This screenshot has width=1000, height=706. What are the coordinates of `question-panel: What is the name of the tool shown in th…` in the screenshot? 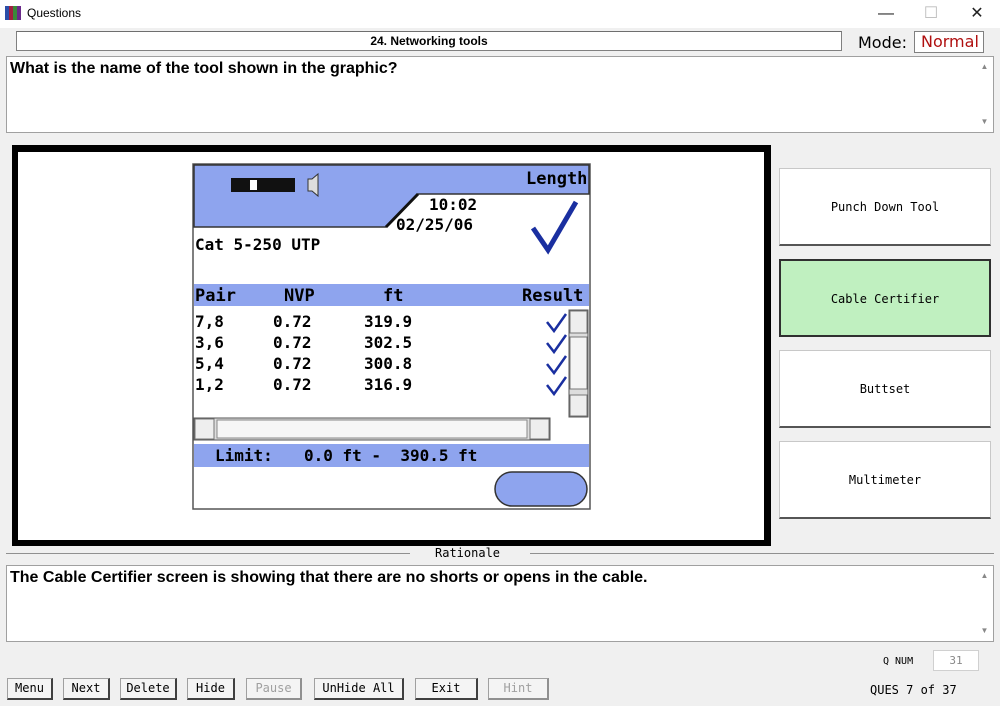 It's located at (500, 94).